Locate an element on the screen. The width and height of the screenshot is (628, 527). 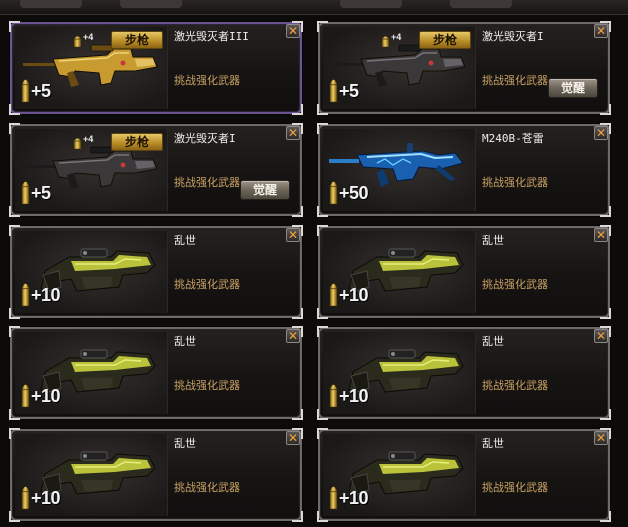
weapon-name: 激光毁灭者III is located at coordinates (211, 36).